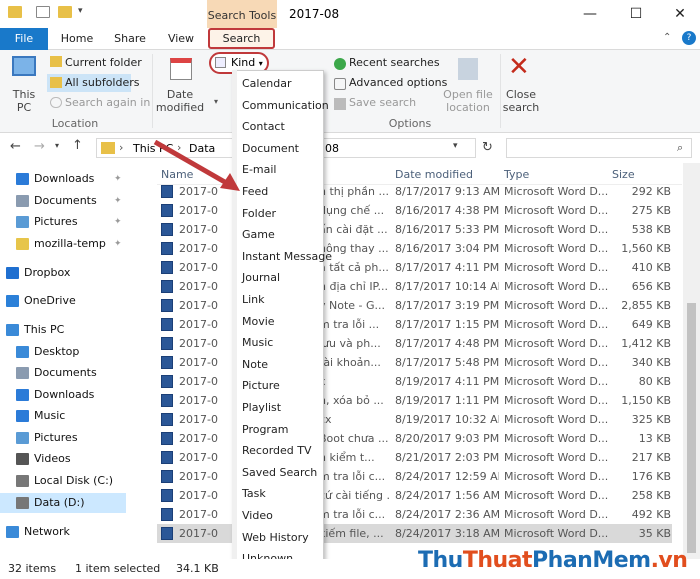 The image size is (700, 579). What do you see at coordinates (261, 278) in the screenshot?
I see `kind-menu-item: Journal` at bounding box center [261, 278].